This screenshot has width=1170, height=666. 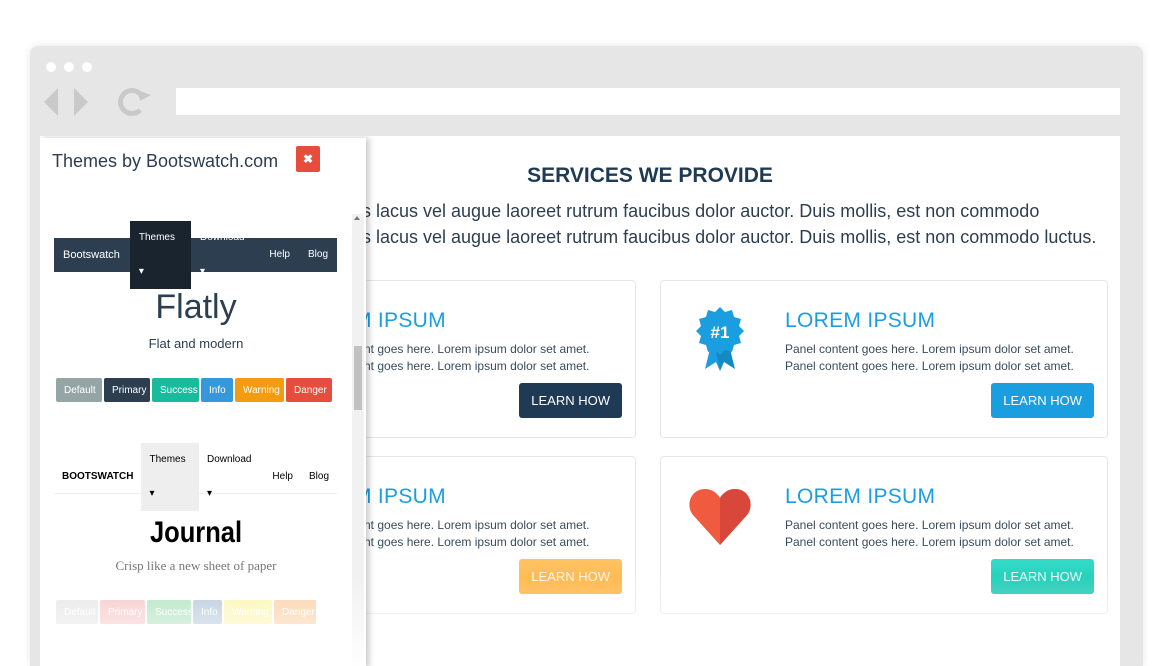 I want to click on close-button: ✖, so click(x=308, y=159).